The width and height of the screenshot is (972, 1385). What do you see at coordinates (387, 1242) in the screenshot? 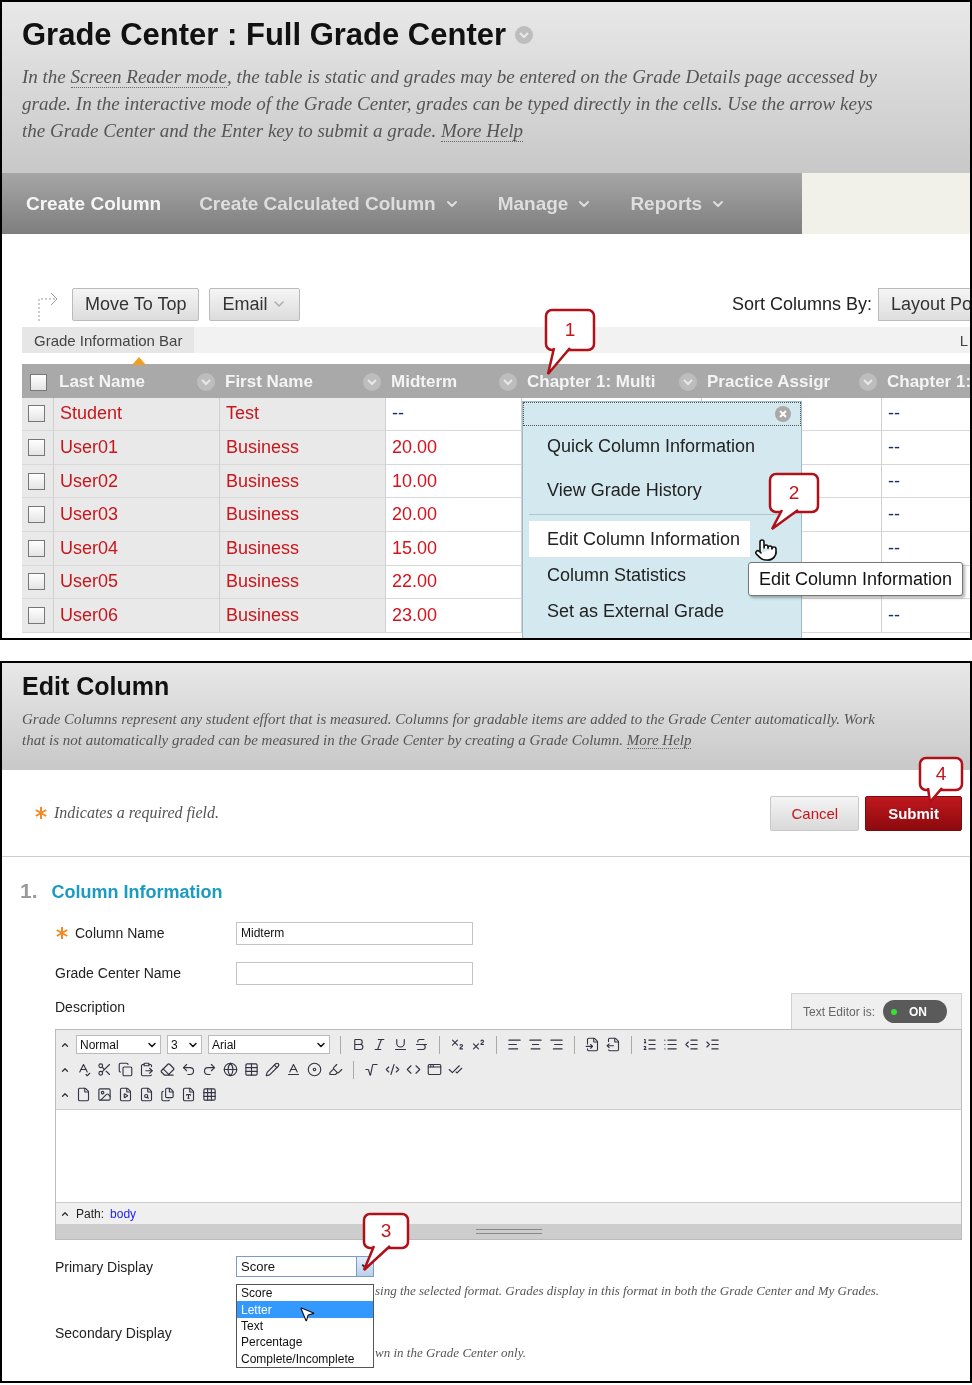
I see `step-callout: 3` at bounding box center [387, 1242].